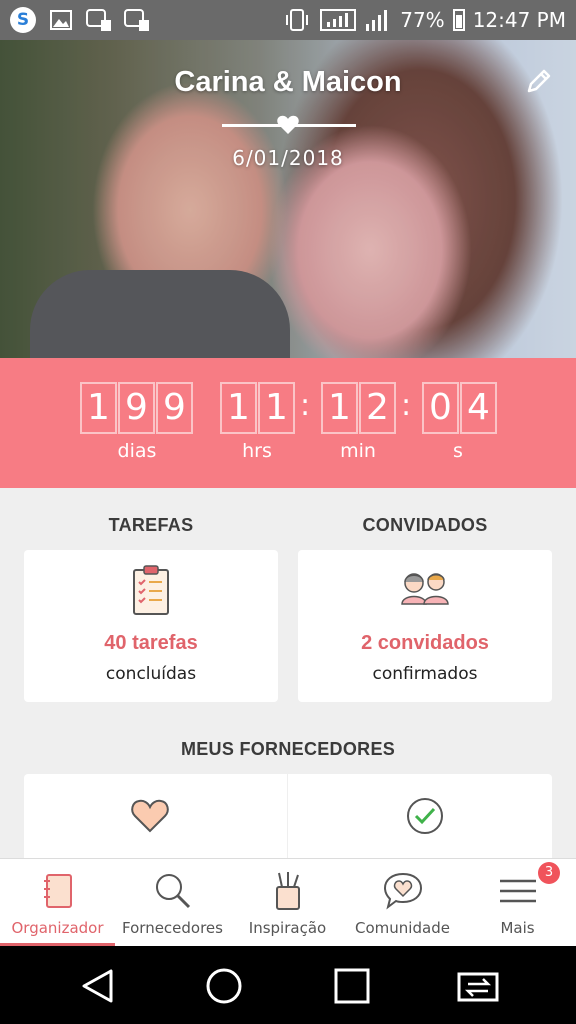  What do you see at coordinates (288, 985) in the screenshot?
I see `system-navigation-bar` at bounding box center [288, 985].